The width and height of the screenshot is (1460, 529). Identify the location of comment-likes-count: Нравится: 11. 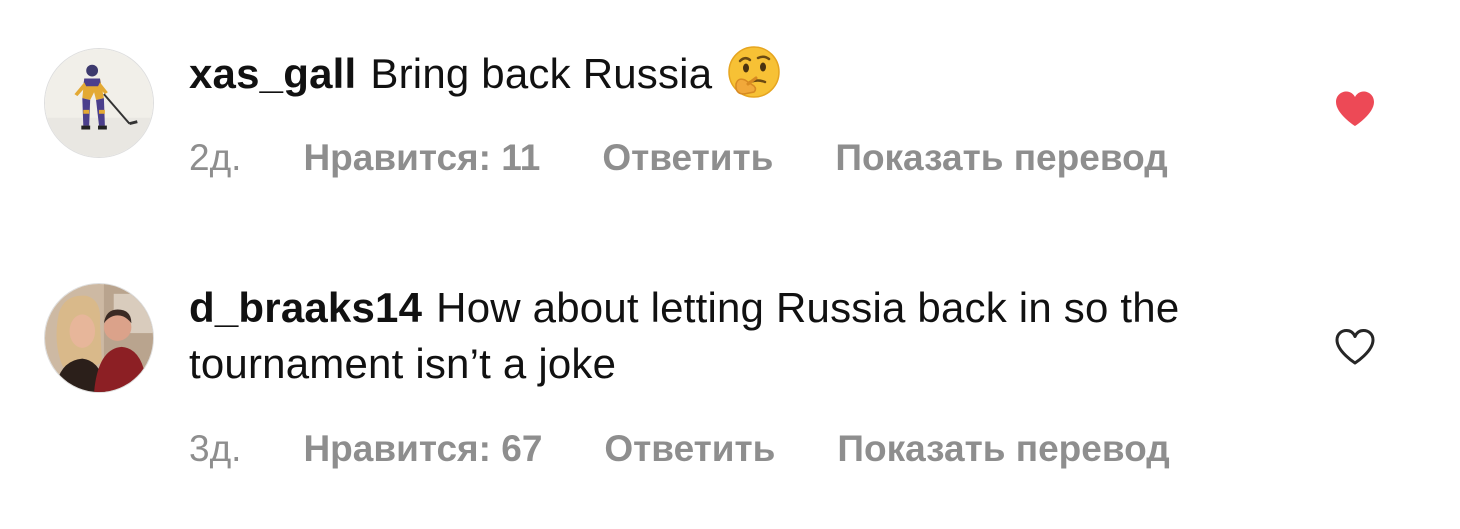
(421, 158).